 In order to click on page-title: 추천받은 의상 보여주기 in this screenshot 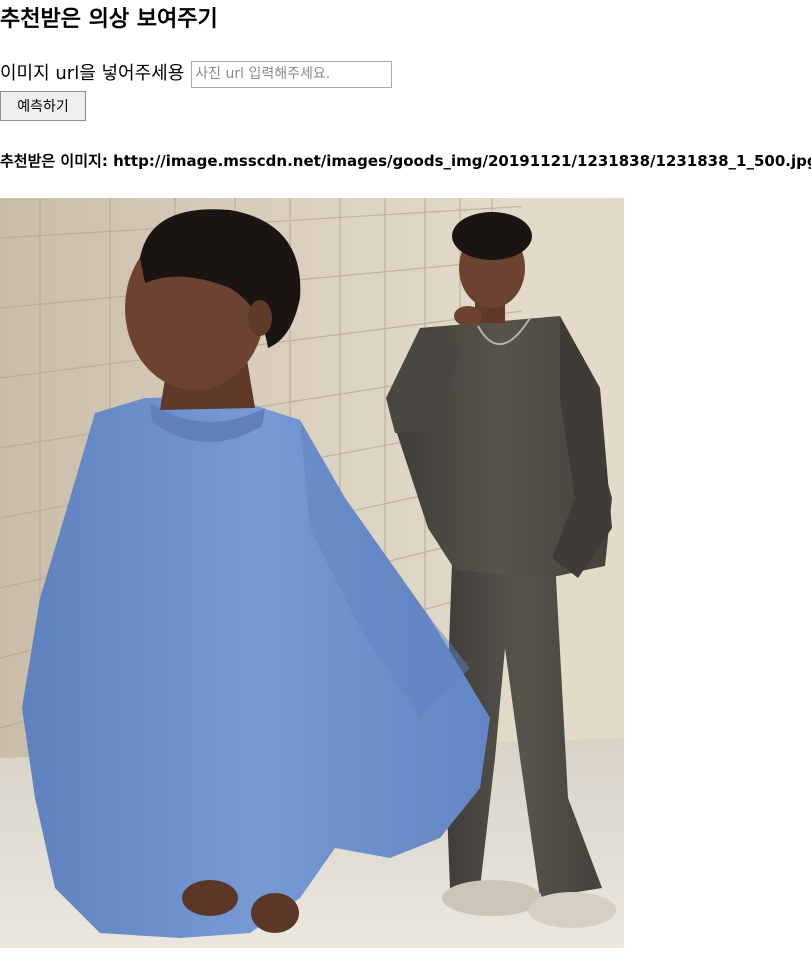, I will do `click(109, 19)`.